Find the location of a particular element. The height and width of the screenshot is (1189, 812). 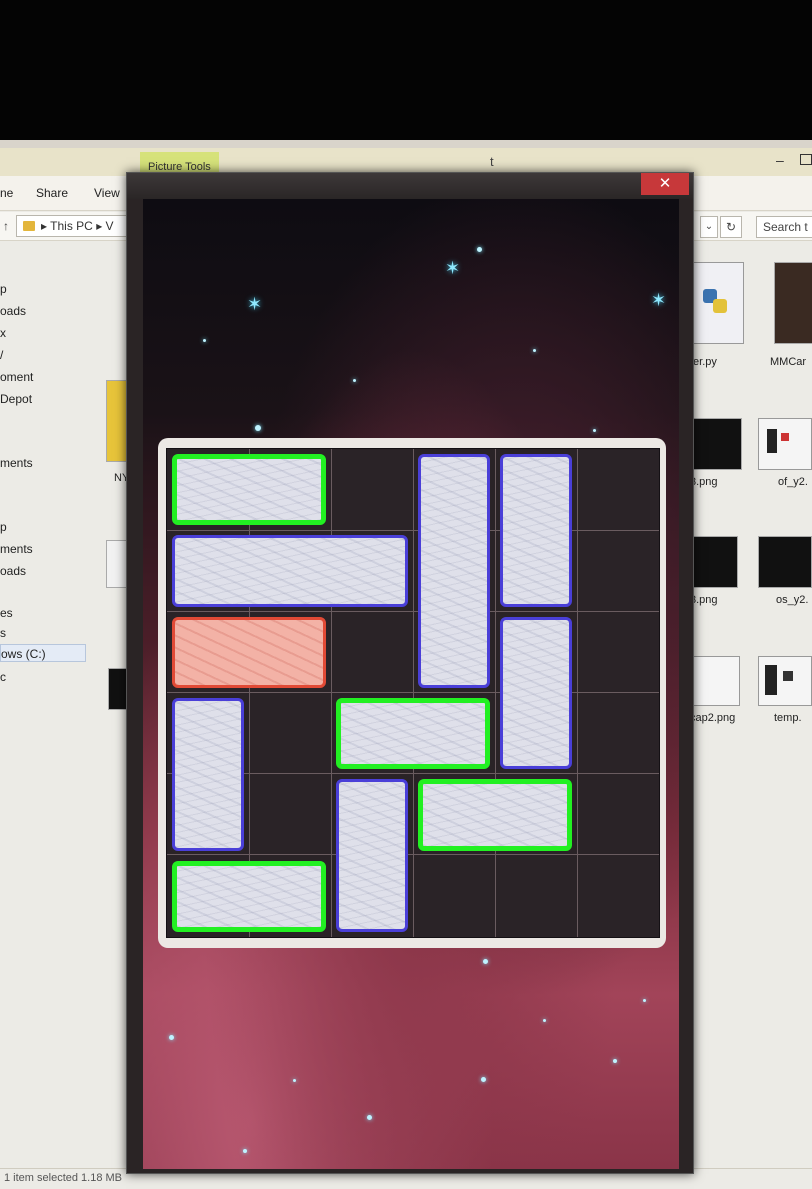

nav-item: p is located at coordinates (3, 289).